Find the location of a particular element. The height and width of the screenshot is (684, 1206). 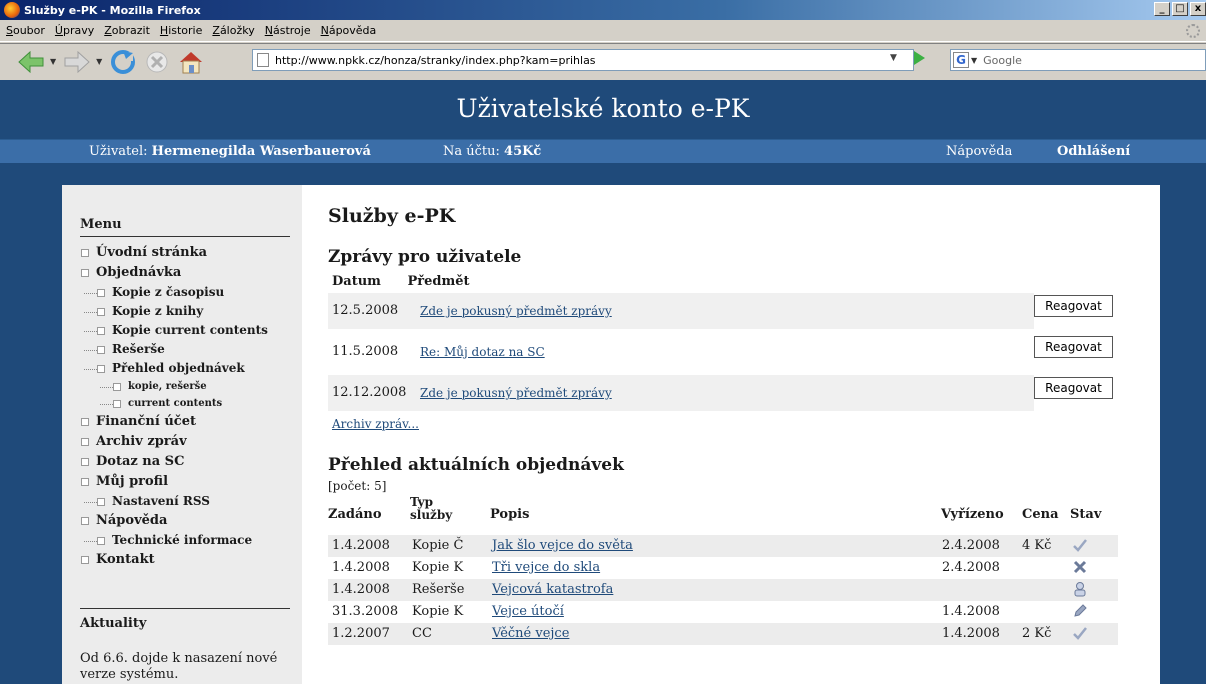

reload-icon is located at coordinates (123, 61).